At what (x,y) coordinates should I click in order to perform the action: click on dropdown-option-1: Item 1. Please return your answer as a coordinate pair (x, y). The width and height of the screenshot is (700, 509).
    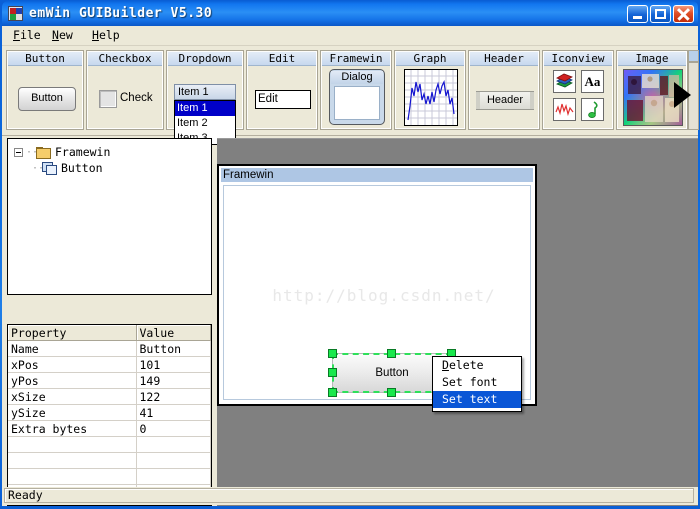
    Looking at the image, I should click on (205, 108).